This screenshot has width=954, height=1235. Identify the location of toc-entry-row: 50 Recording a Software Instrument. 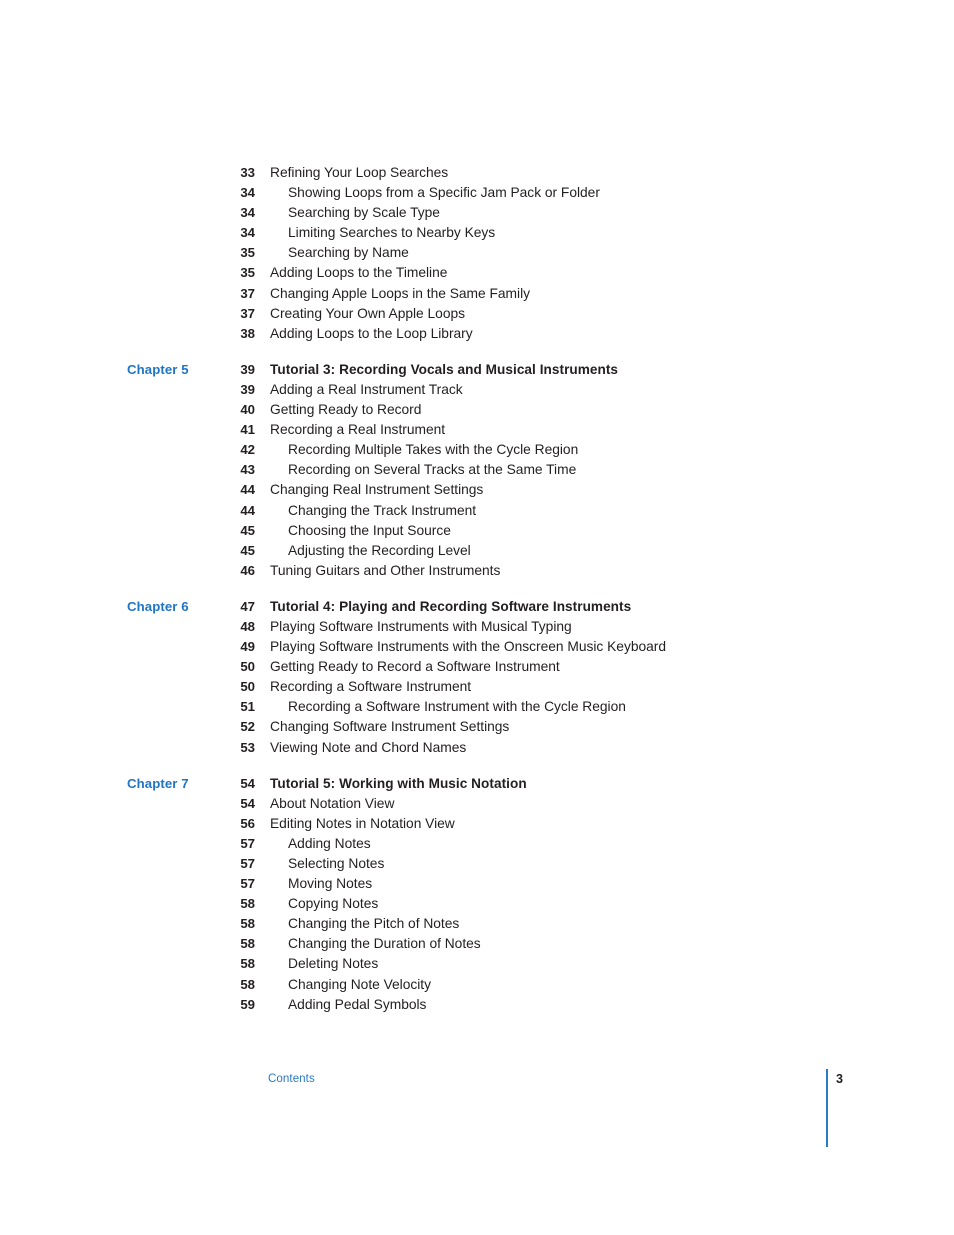
(477, 687).